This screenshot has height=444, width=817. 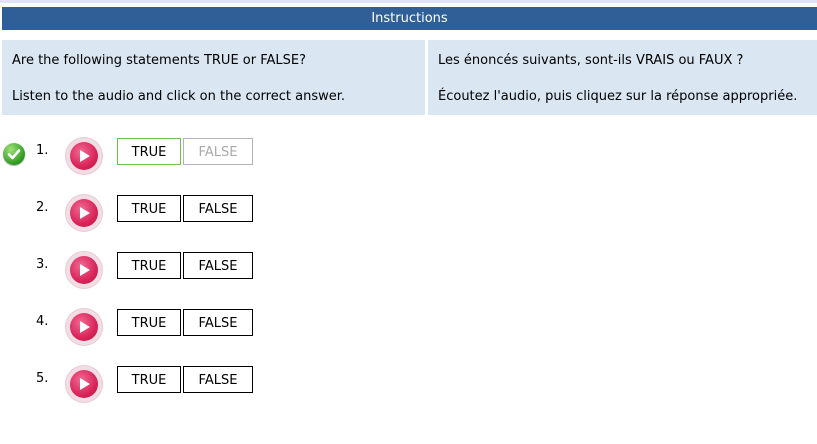 I want to click on question-number: 3., so click(x=42, y=264).